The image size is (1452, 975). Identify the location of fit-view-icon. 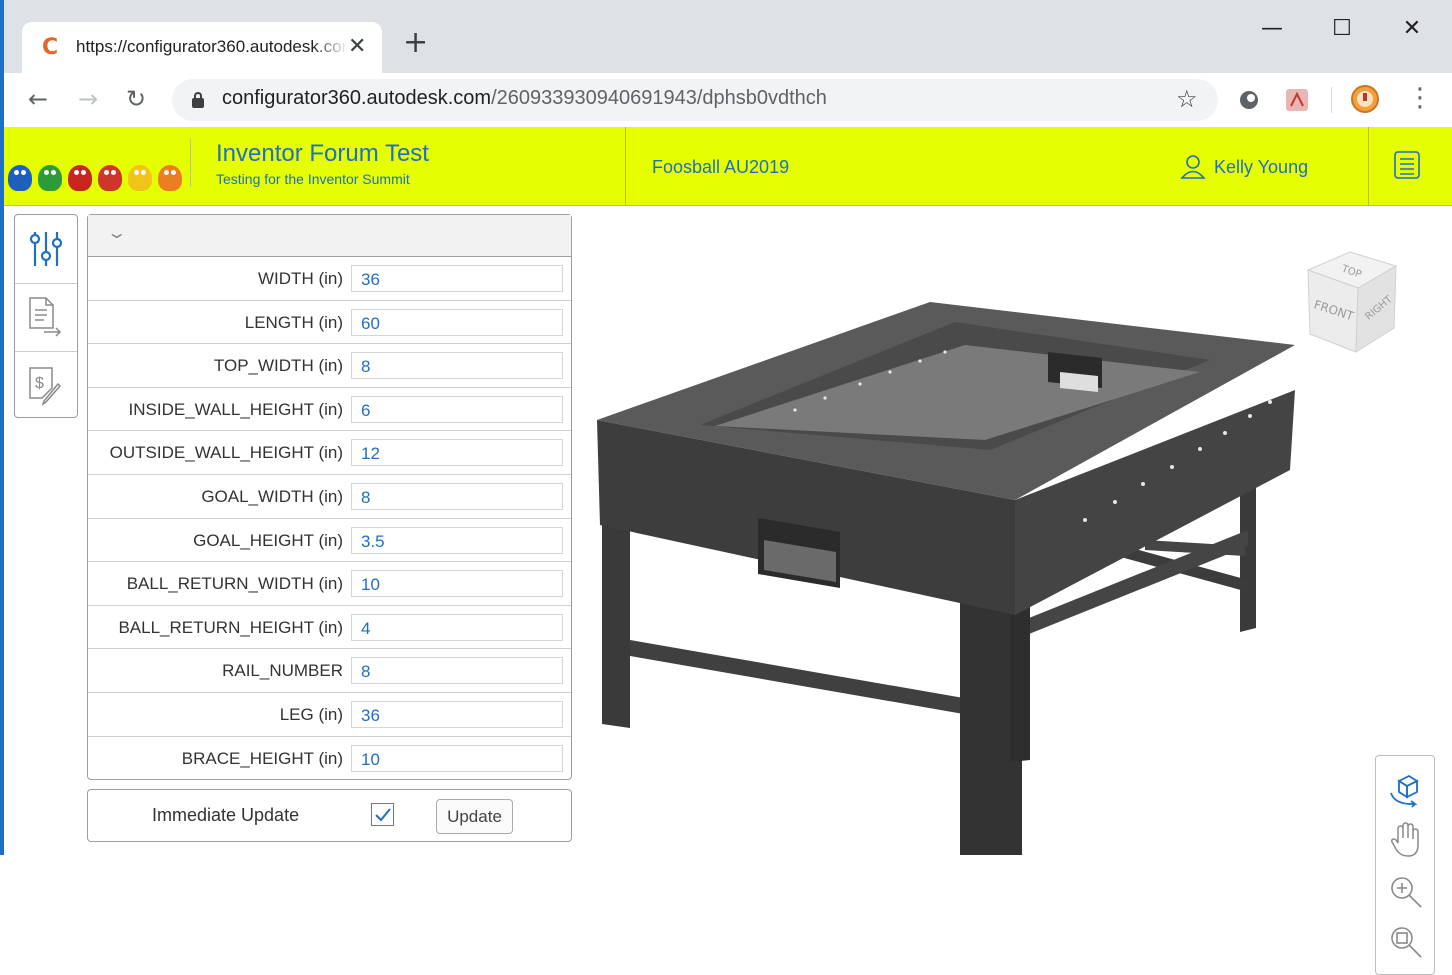
(1406, 942).